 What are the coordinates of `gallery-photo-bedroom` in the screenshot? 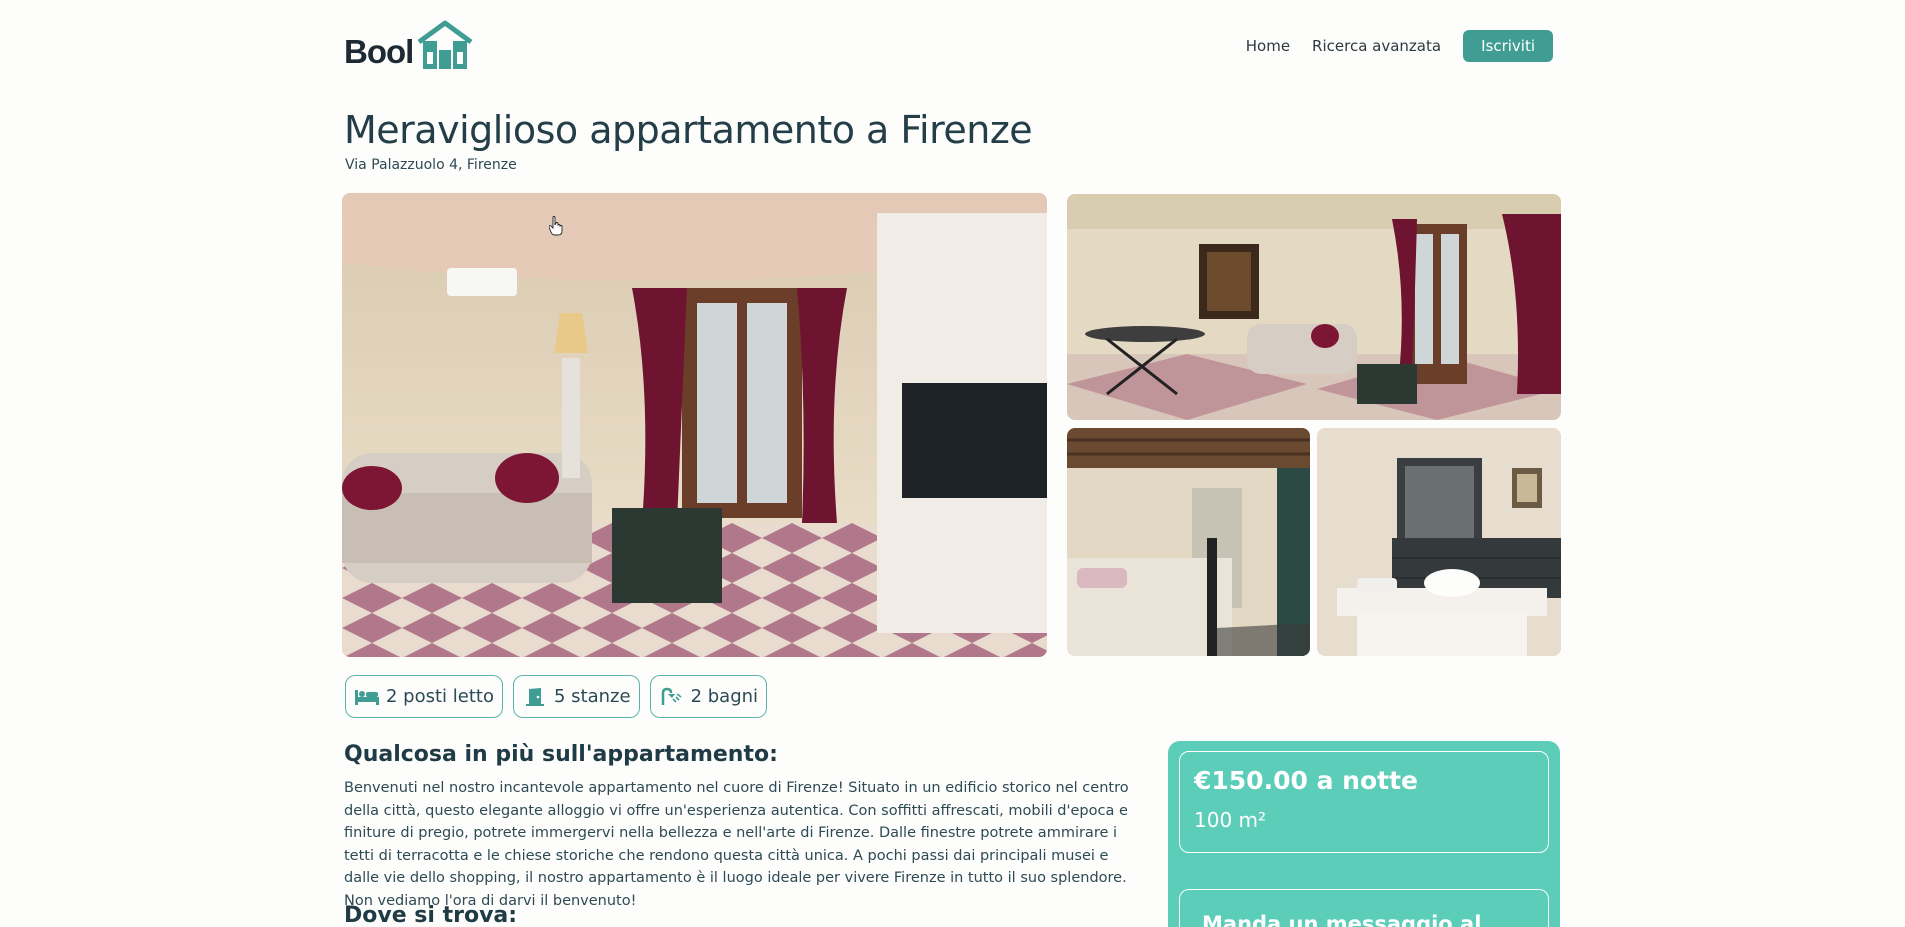 It's located at (1188, 542).